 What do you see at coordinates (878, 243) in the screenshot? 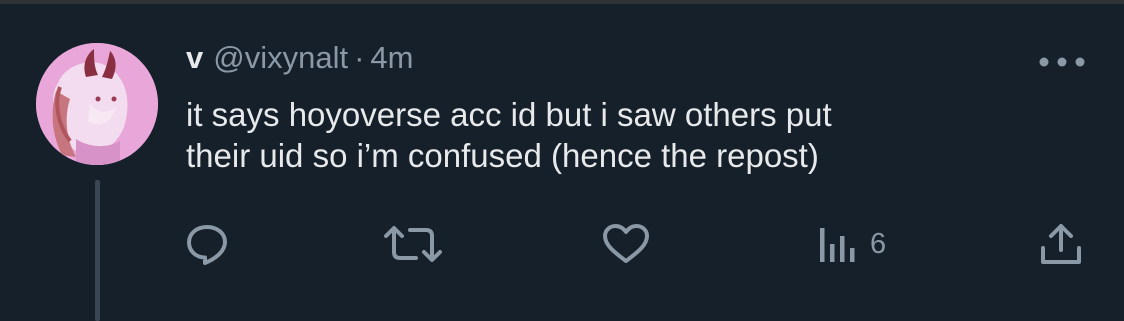
I see `views-count: 6` at bounding box center [878, 243].